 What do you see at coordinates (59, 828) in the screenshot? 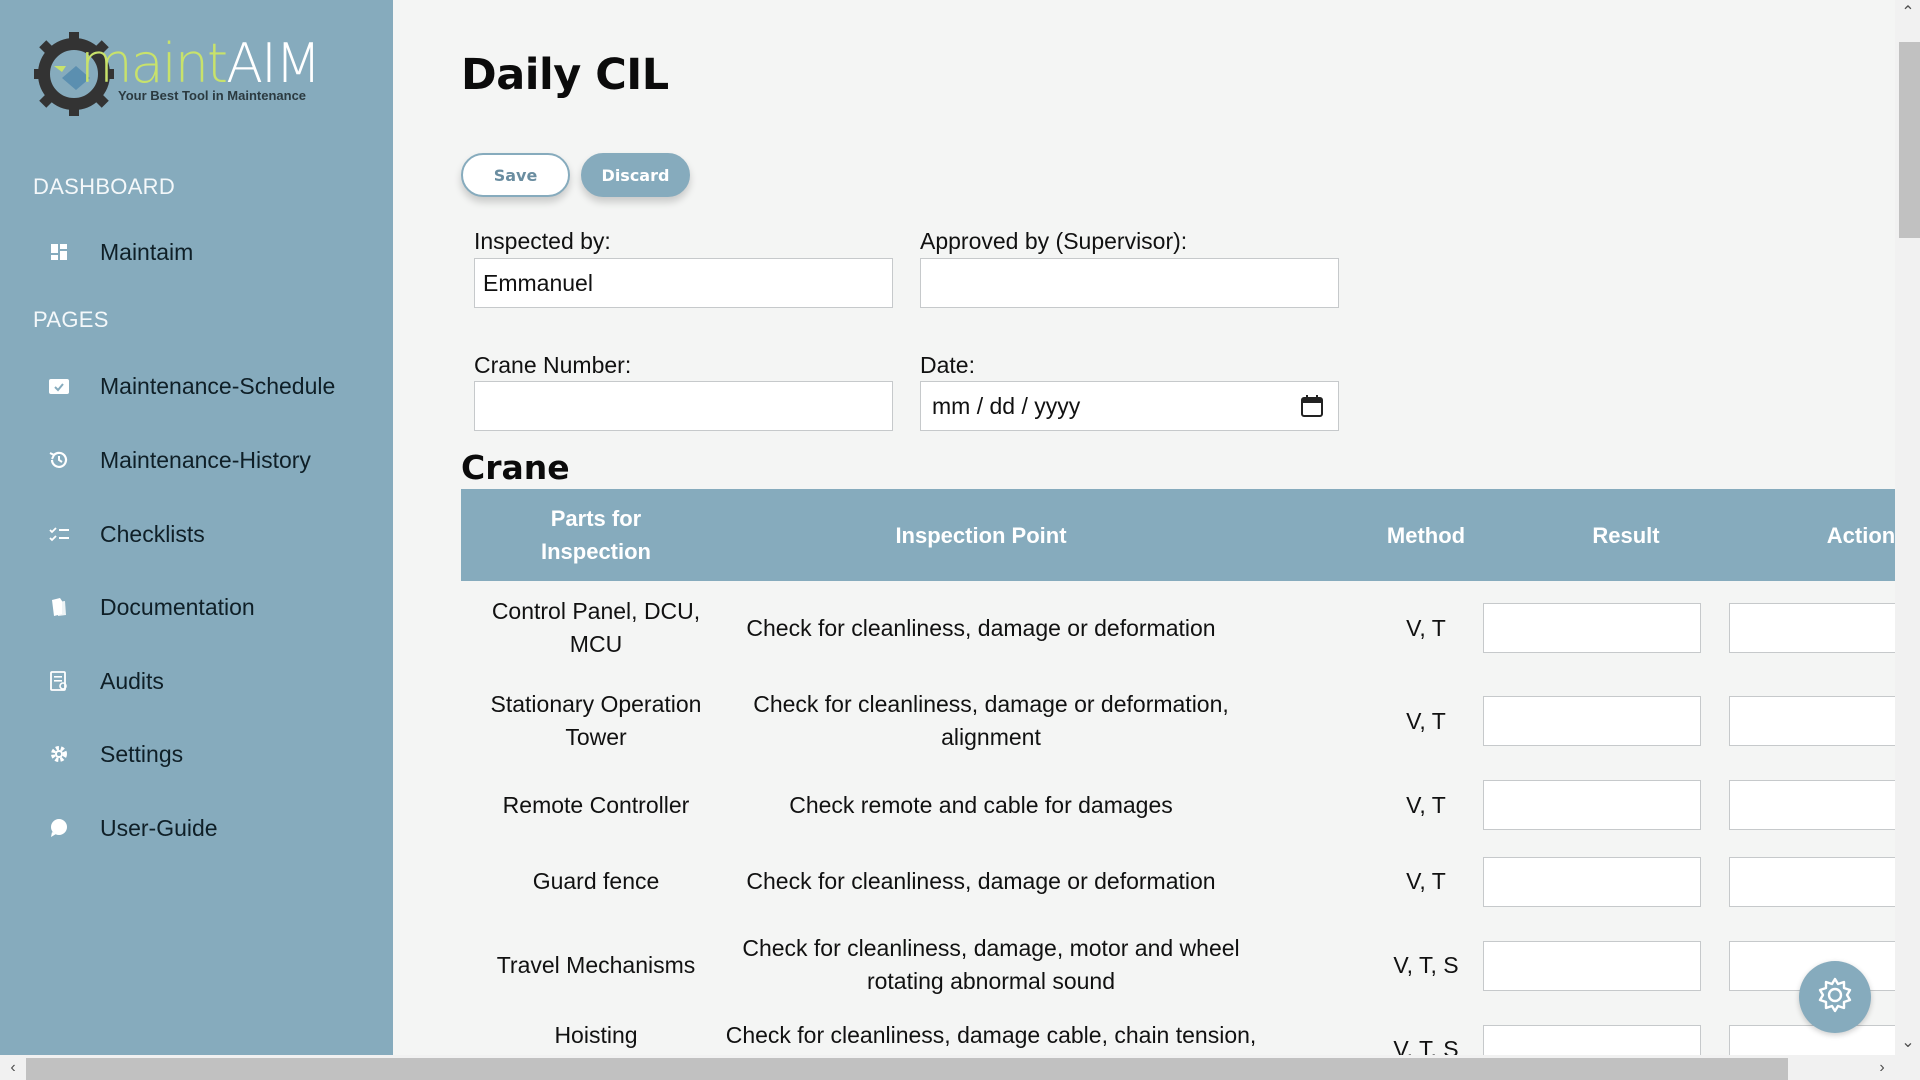
I see `chat-bubble-icon` at bounding box center [59, 828].